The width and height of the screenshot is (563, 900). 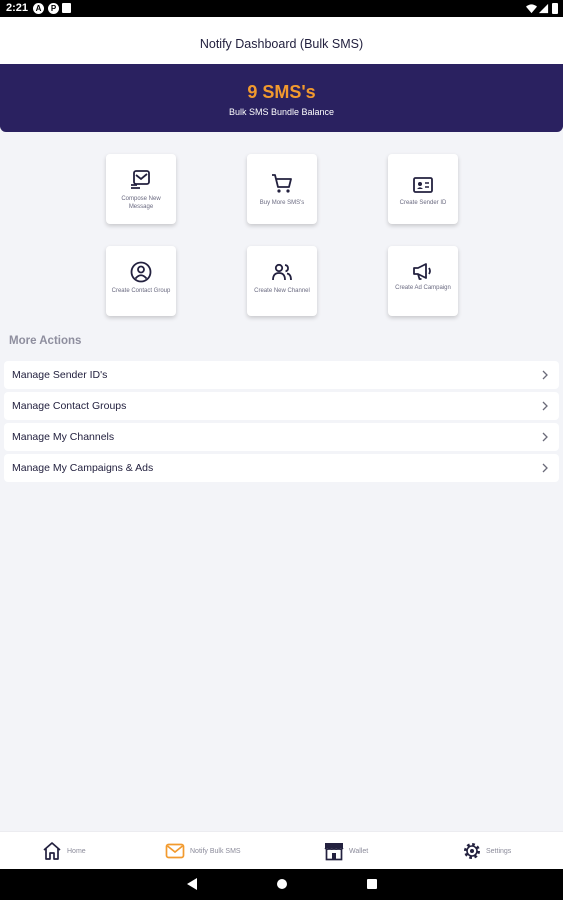 I want to click on create-sender-id-button: Create Sender ID, so click(x=423, y=189).